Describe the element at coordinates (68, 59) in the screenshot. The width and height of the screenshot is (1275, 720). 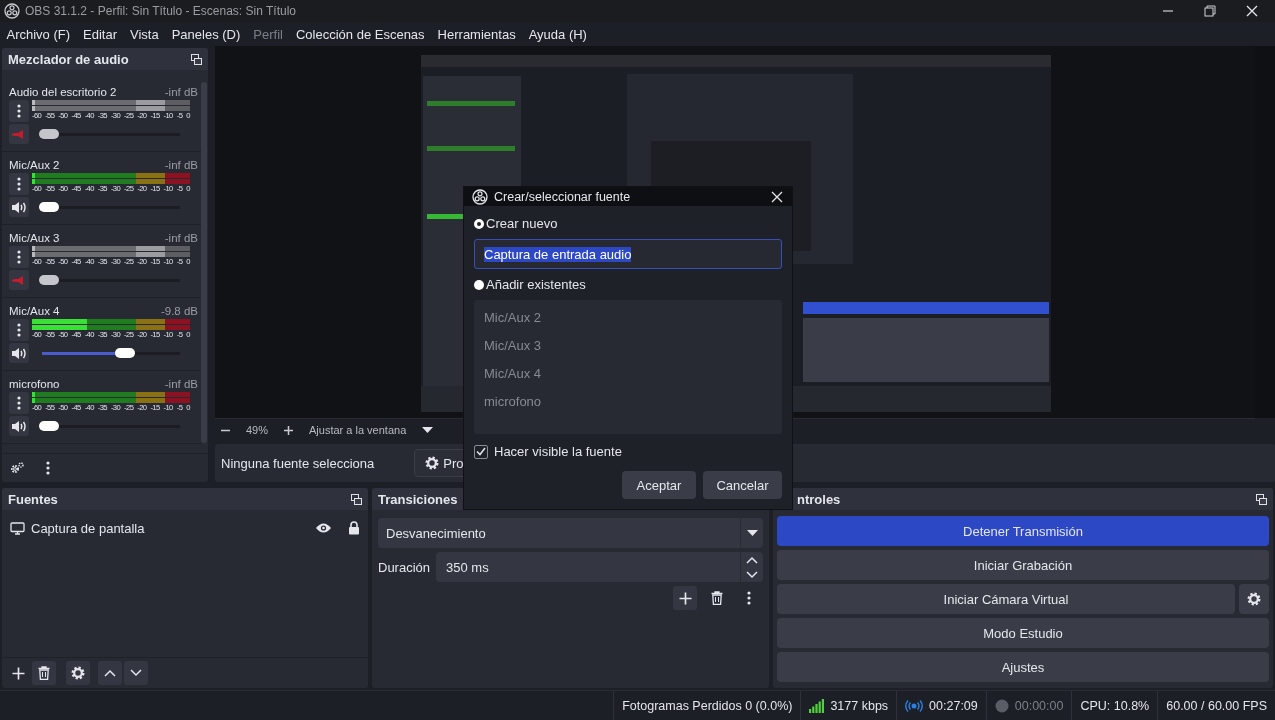
I see `dock-title: Mezclador de audio` at that location.